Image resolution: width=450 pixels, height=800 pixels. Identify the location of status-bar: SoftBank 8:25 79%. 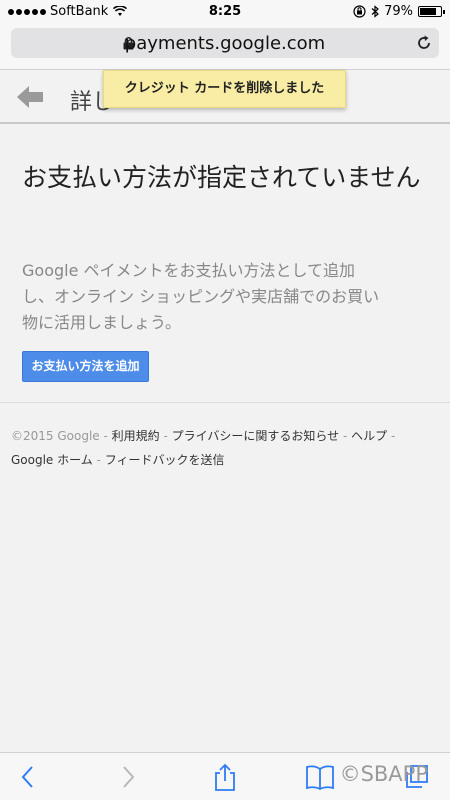
(225, 12).